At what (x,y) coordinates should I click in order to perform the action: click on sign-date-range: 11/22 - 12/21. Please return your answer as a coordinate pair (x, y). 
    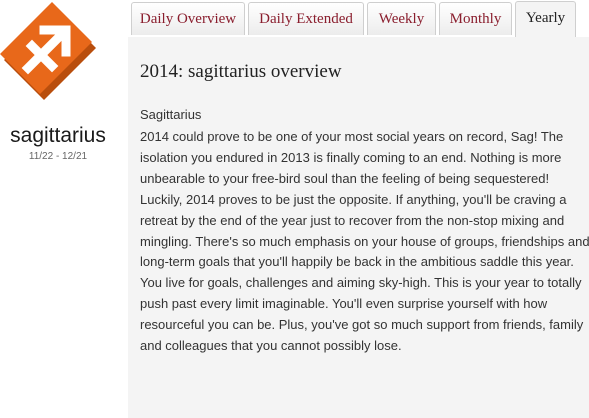
    Looking at the image, I should click on (58, 156).